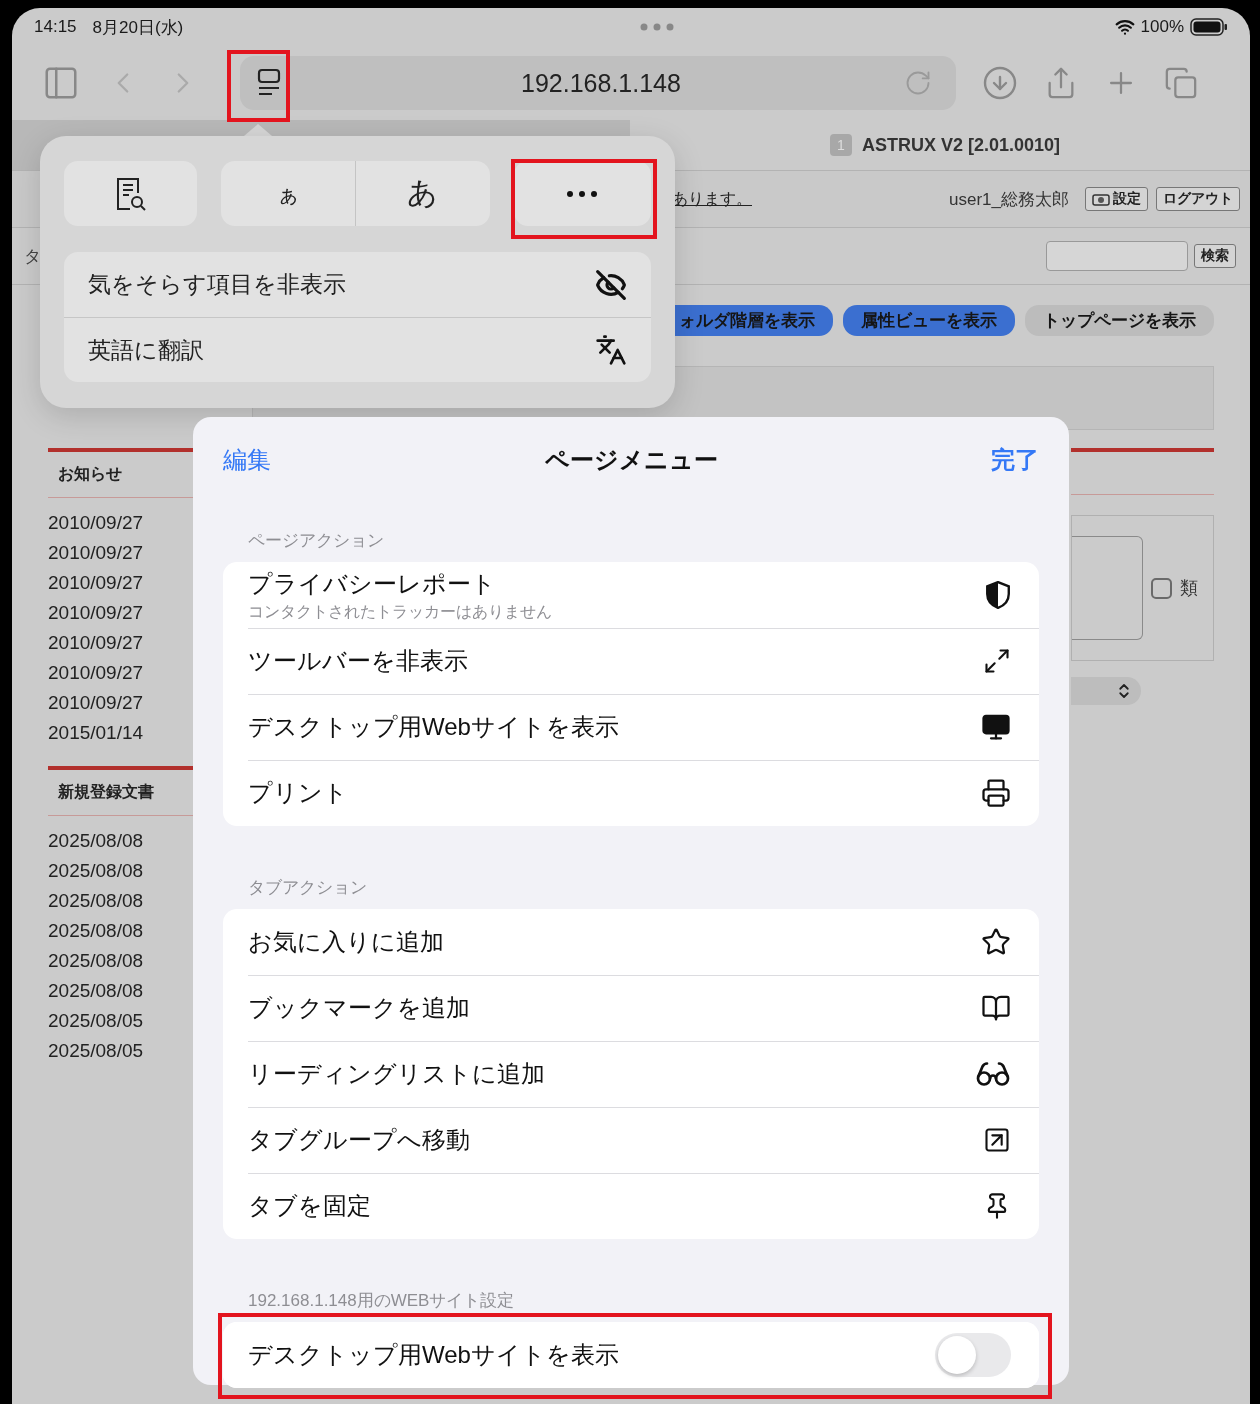 Image resolution: width=1260 pixels, height=1404 pixels. What do you see at coordinates (601, 83) in the screenshot?
I see `url-text: 192.168.1.148` at bounding box center [601, 83].